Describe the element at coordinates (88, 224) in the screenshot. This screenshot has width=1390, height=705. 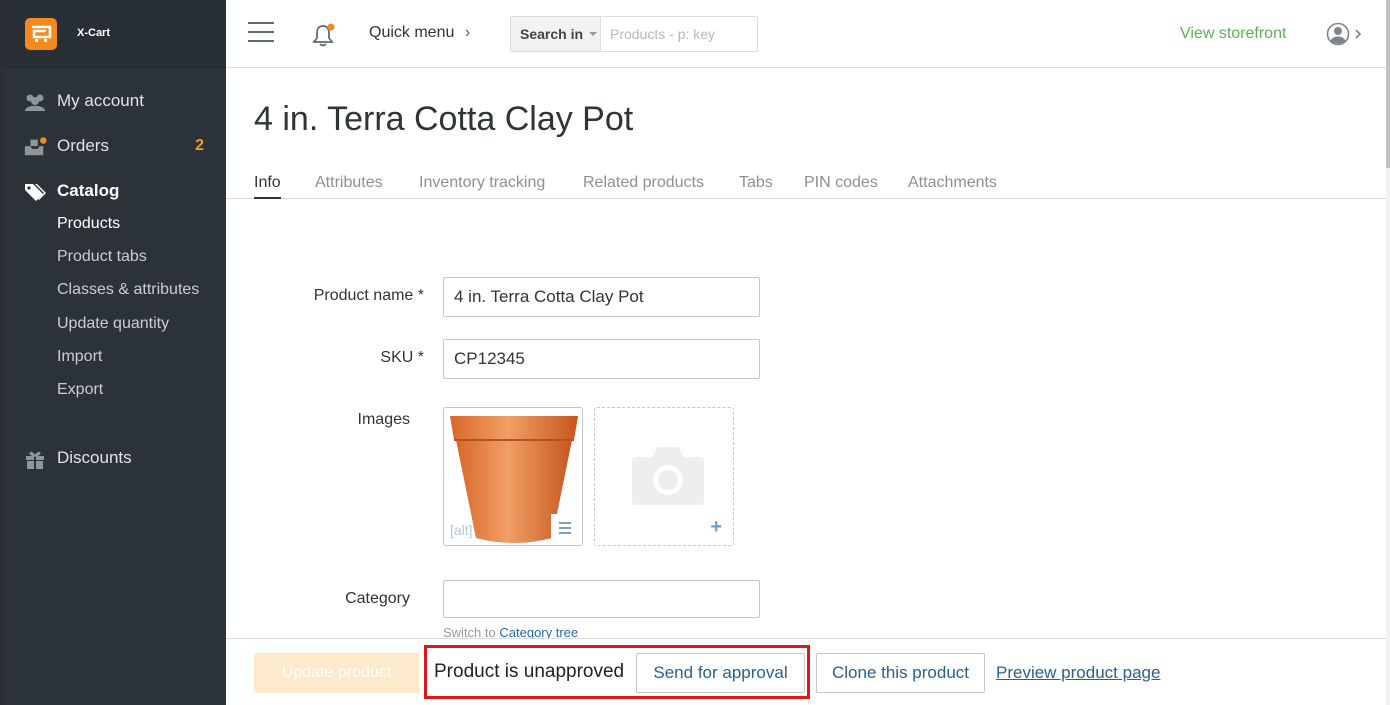
I see `sidebar-subitem-products: Products` at that location.